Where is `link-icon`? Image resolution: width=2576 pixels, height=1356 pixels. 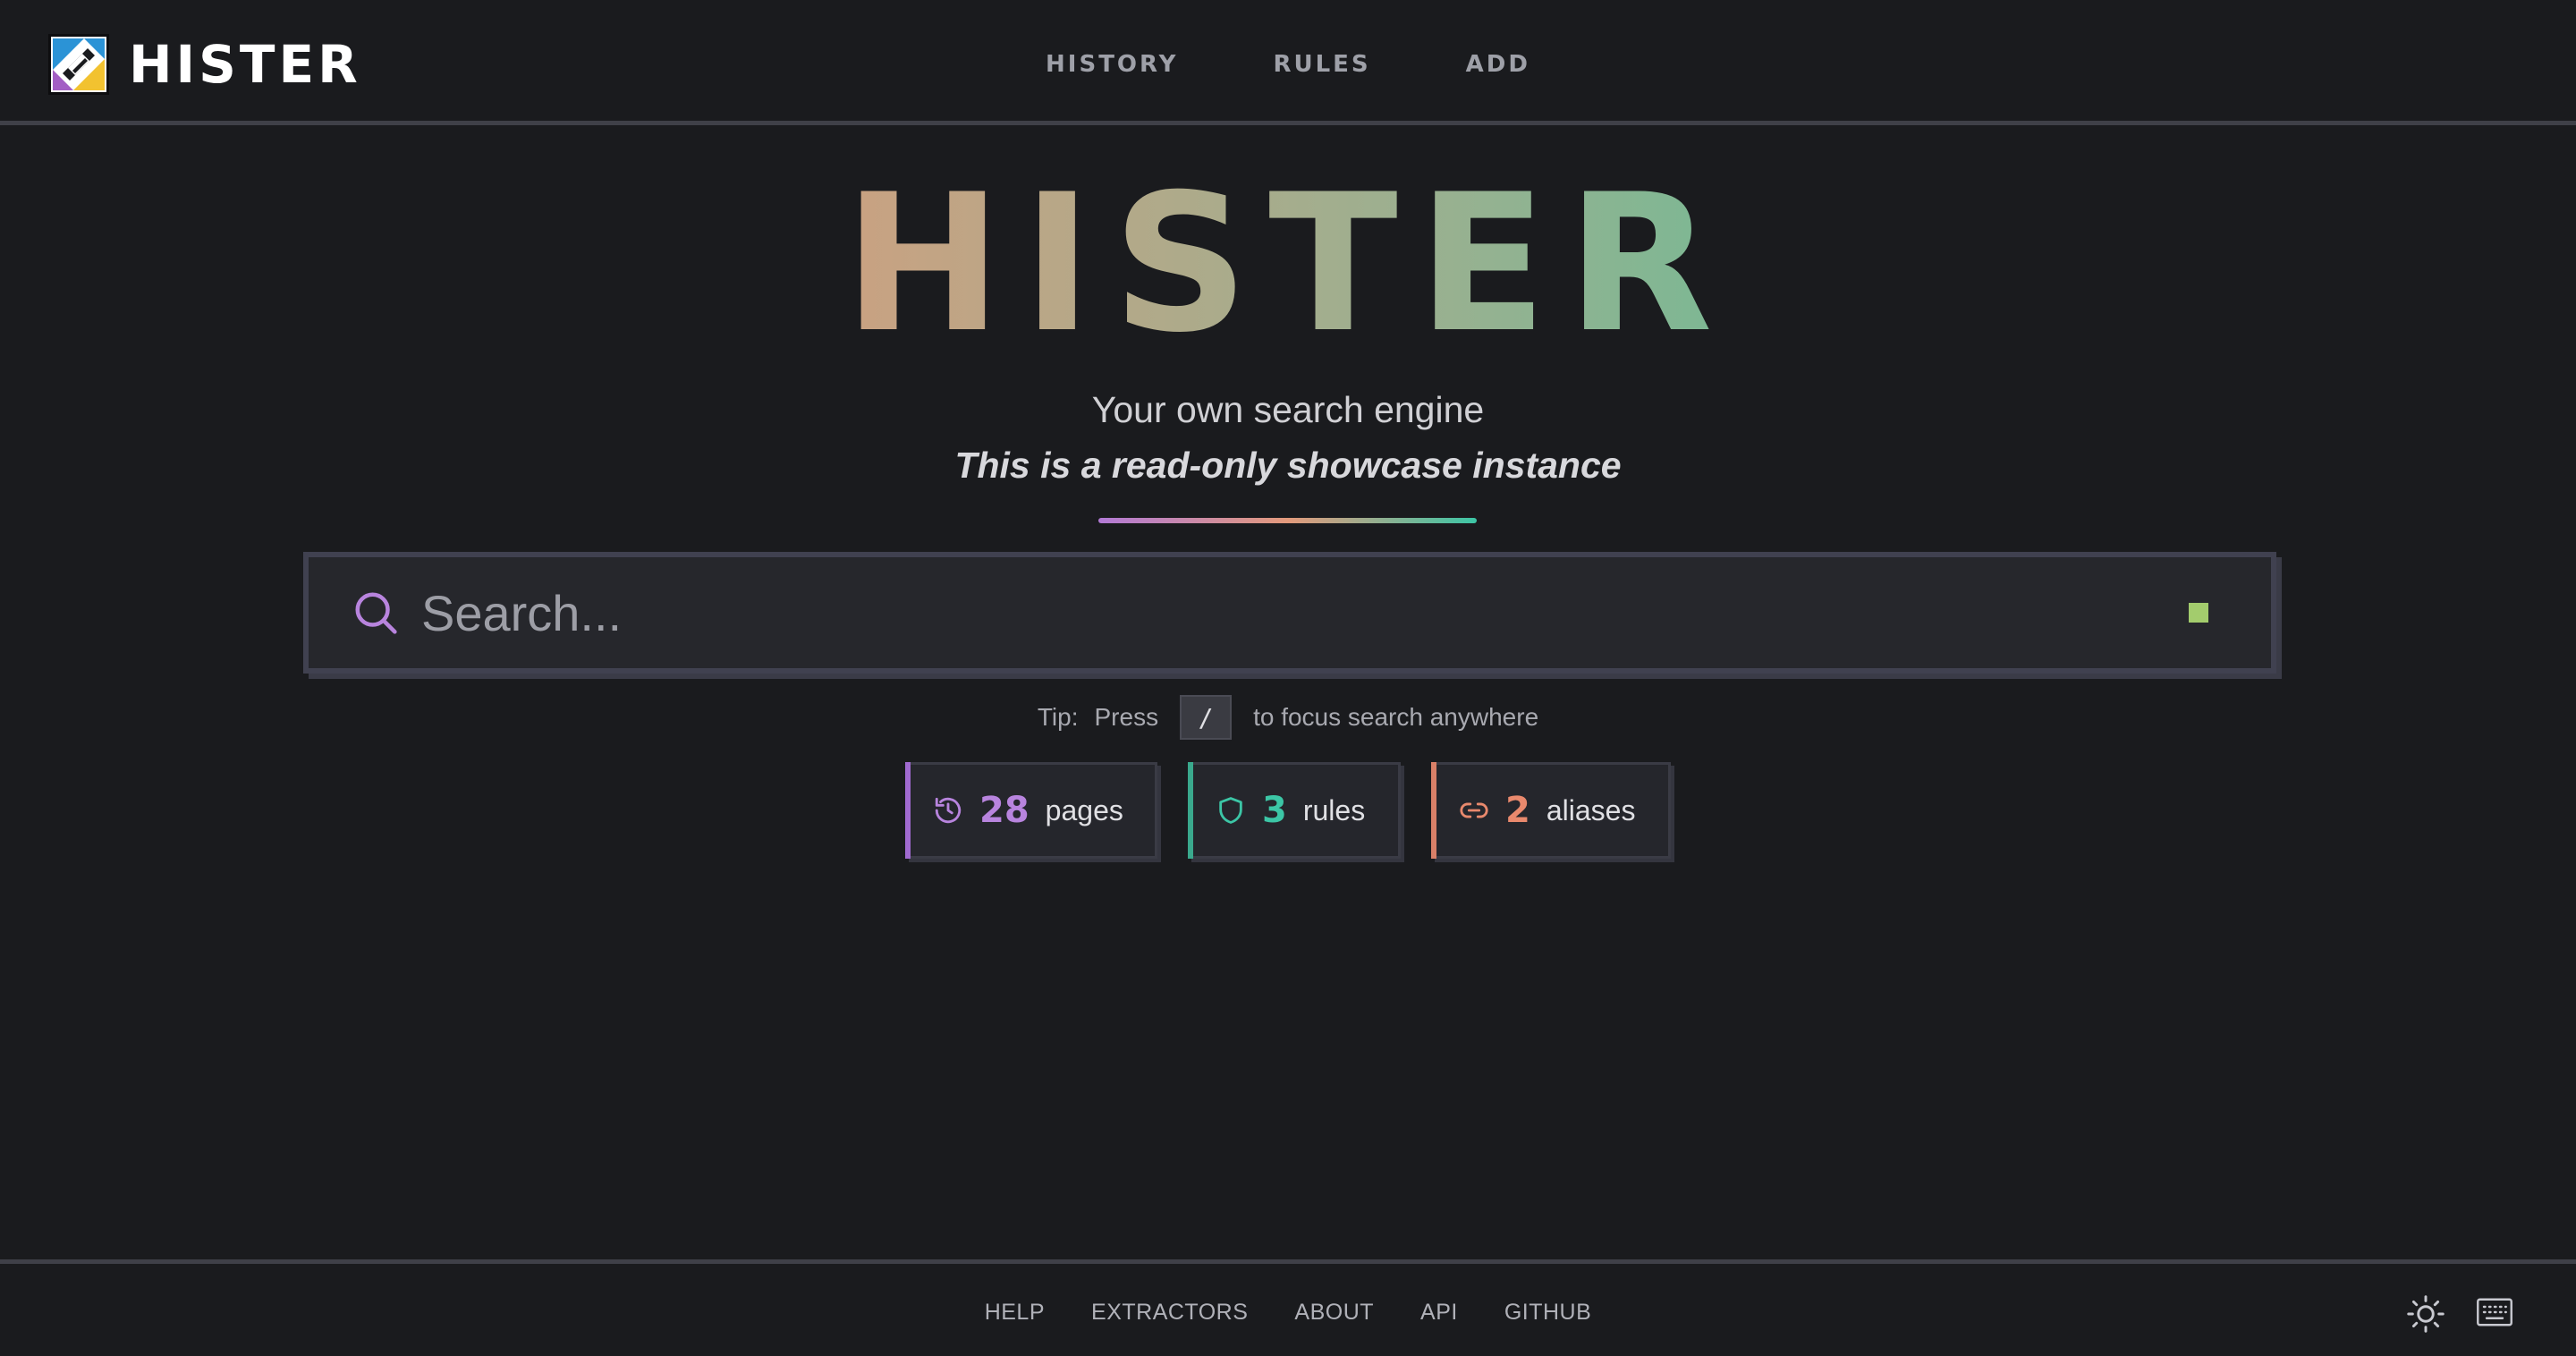
link-icon is located at coordinates (1474, 810).